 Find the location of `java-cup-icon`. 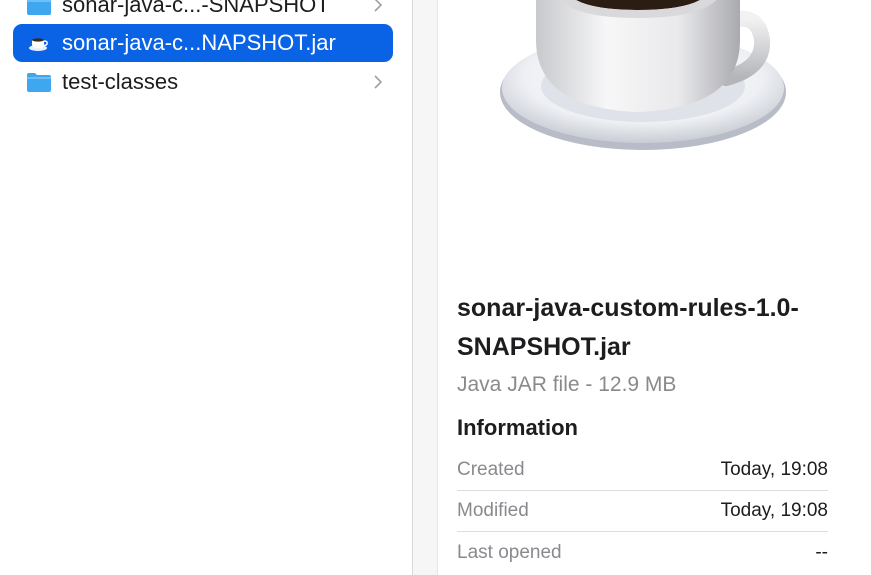

java-cup-icon is located at coordinates (39, 43).